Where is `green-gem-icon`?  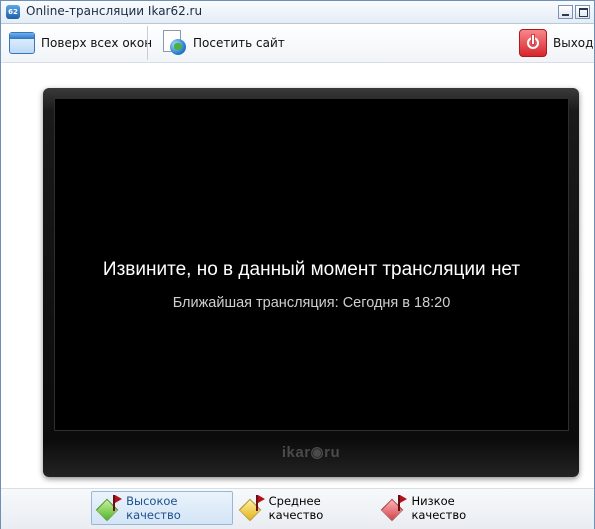
green-gem-icon is located at coordinates (108, 508).